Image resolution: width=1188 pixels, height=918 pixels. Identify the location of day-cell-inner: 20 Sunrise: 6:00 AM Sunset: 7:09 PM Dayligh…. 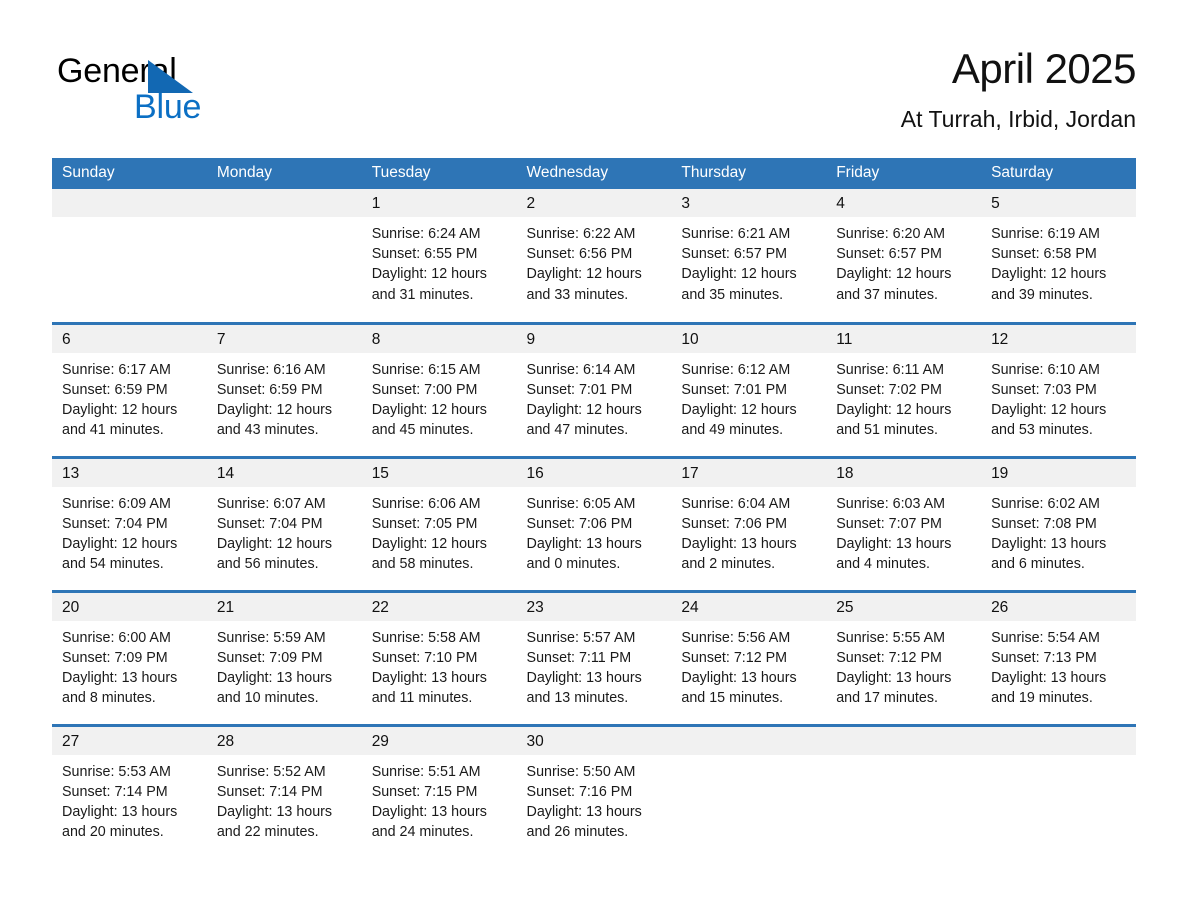
(129, 658).